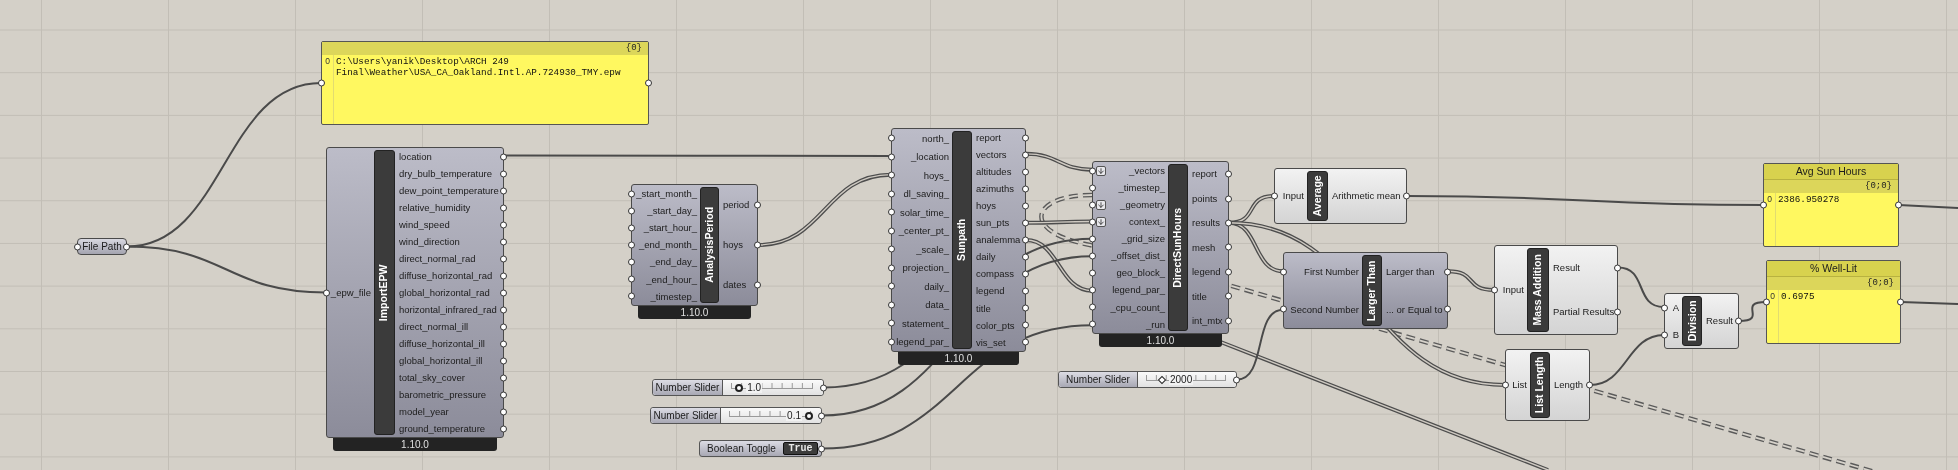 This screenshot has width=1958, height=470. I want to click on parameter-node: File Path, so click(102, 246).